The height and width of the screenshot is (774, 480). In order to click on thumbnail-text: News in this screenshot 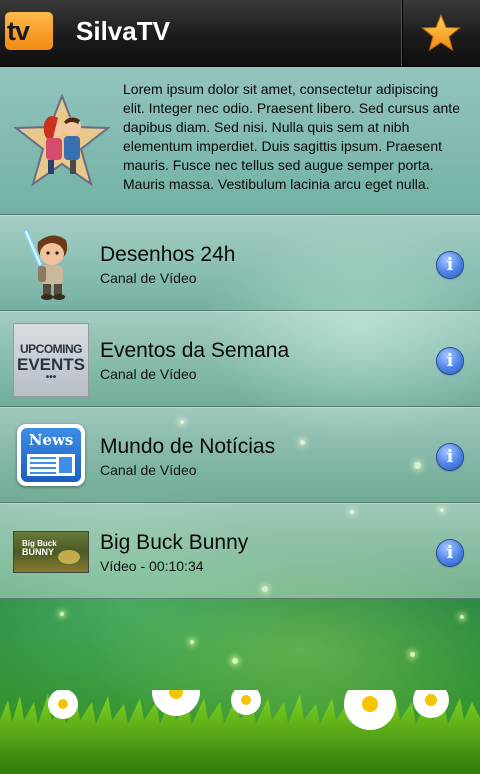, I will do `click(51, 440)`.